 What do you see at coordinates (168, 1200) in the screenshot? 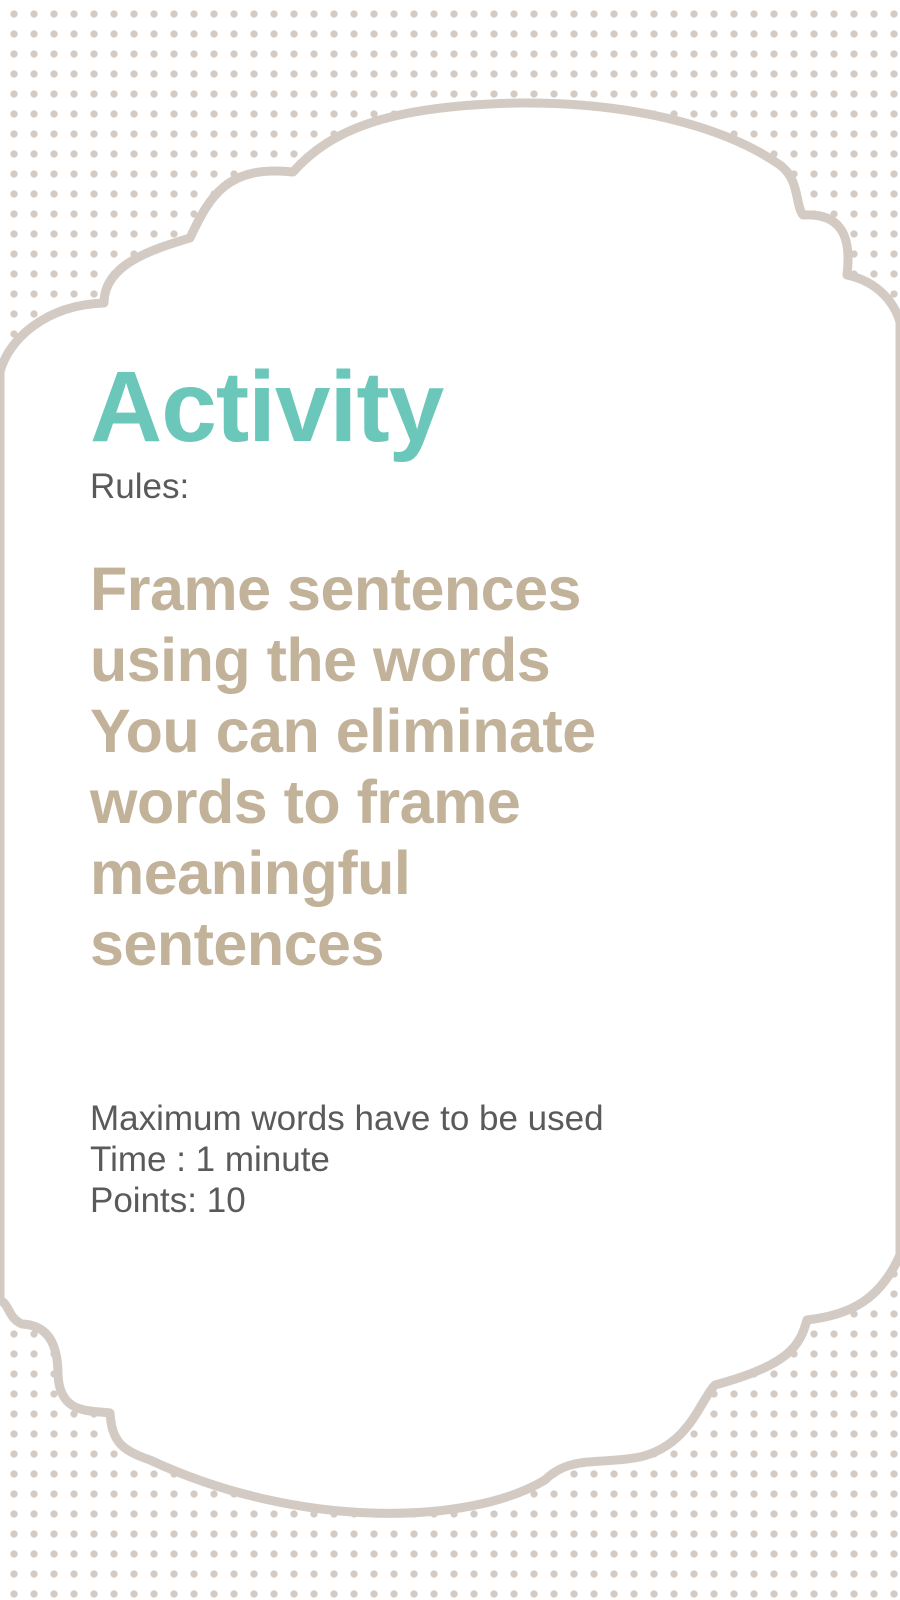
I see `detail-points: Points: 10` at bounding box center [168, 1200].